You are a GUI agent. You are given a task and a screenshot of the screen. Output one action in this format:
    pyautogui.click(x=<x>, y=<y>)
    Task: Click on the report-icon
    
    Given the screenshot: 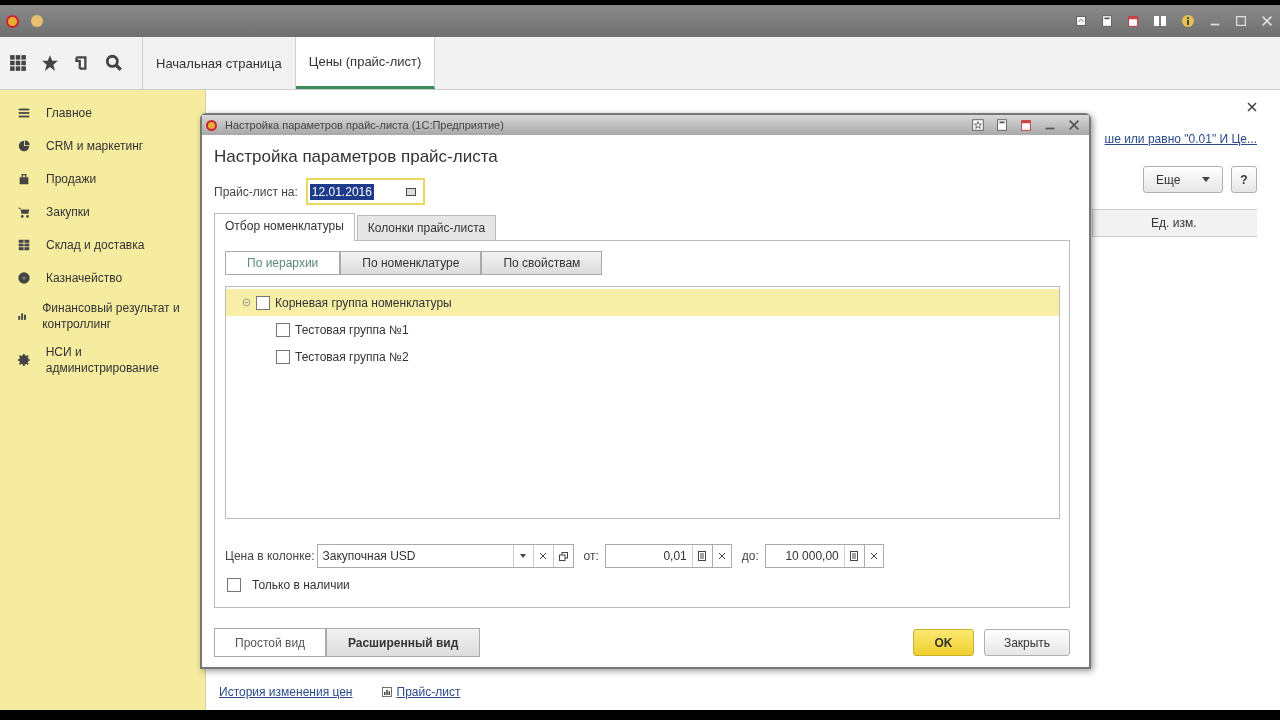 What is the action you would take?
    pyautogui.click(x=386, y=692)
    